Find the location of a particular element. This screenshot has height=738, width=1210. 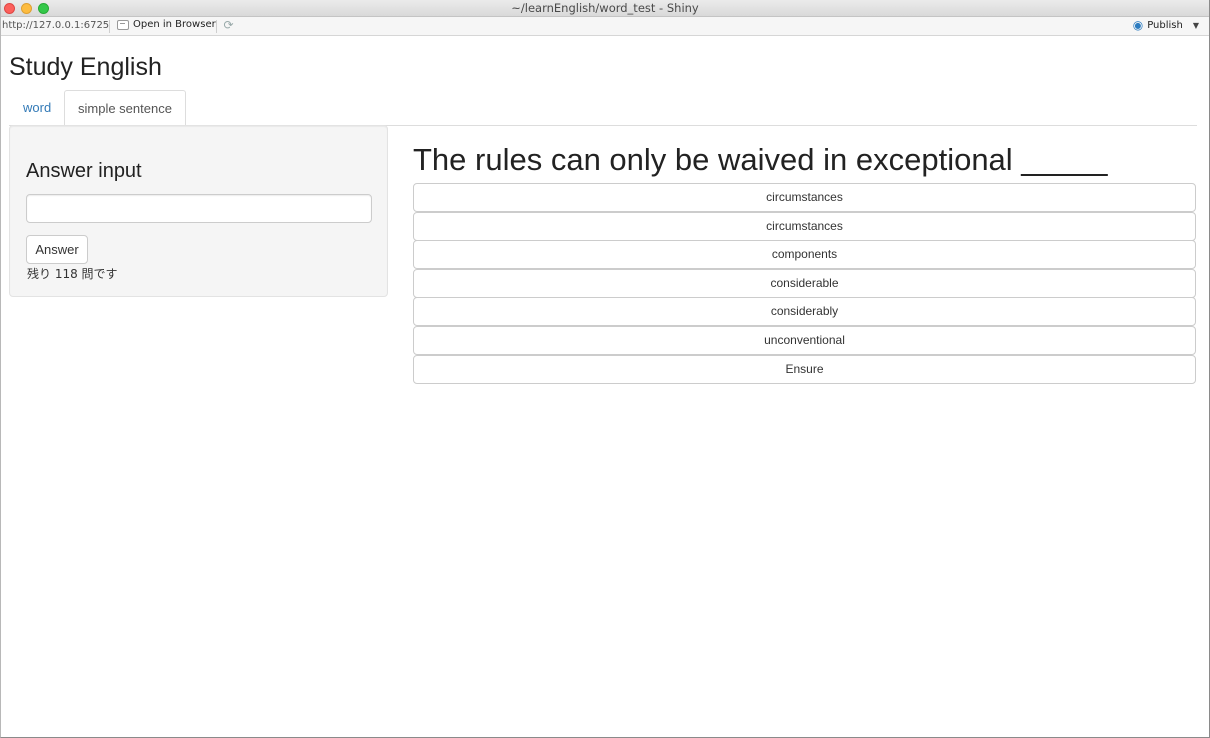

title-bar: ~/learnEnglish/word_test - Shiny is located at coordinates (605, 8).